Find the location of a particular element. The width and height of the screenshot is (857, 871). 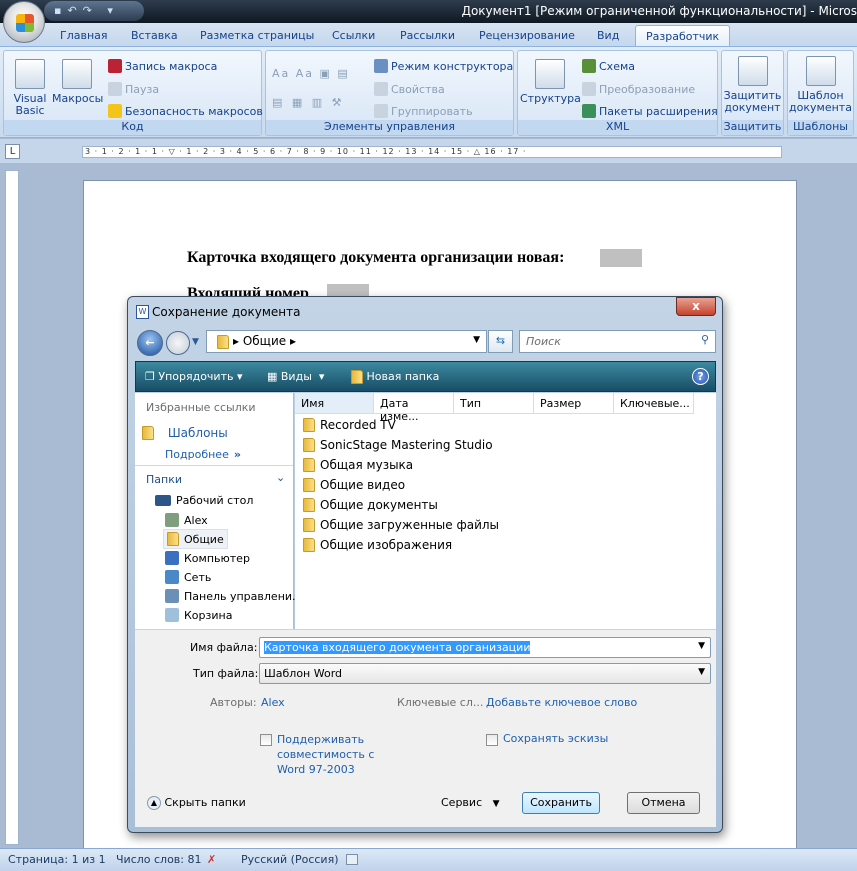

list-item: Recorded TV is located at coordinates (349, 425).